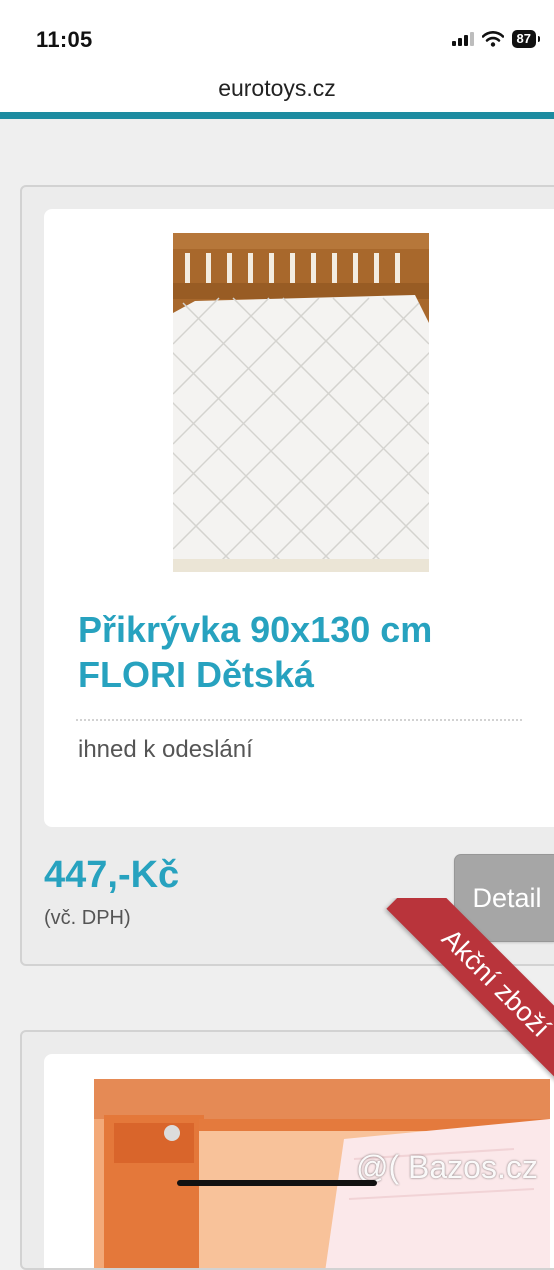 This screenshot has width=554, height=1270. Describe the element at coordinates (87, 918) in the screenshot. I see `vat-note: (vč. DPH)` at that location.